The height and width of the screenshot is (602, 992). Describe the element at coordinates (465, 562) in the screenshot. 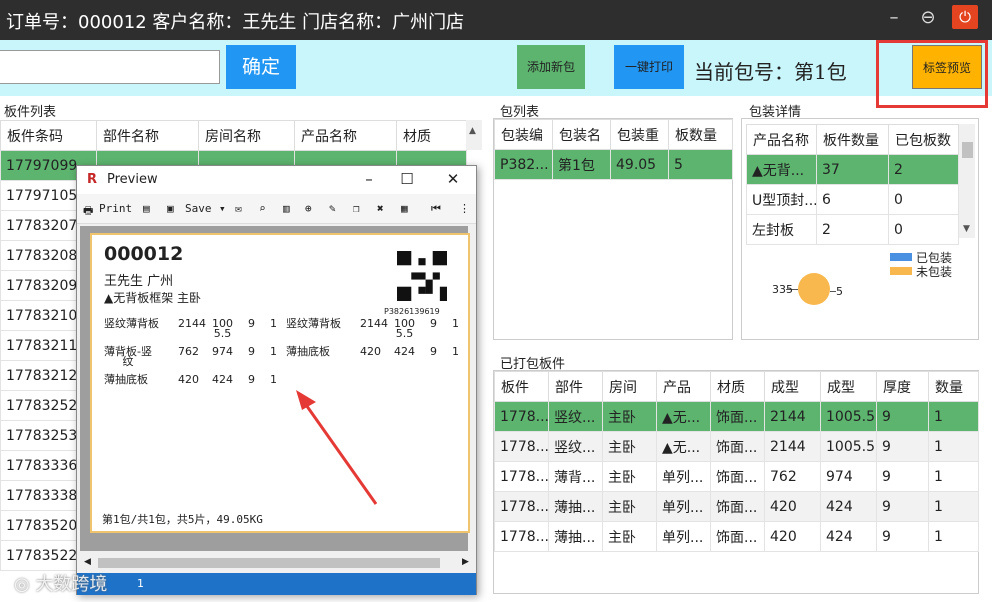

I see `scroll-right-icon: ▶` at that location.